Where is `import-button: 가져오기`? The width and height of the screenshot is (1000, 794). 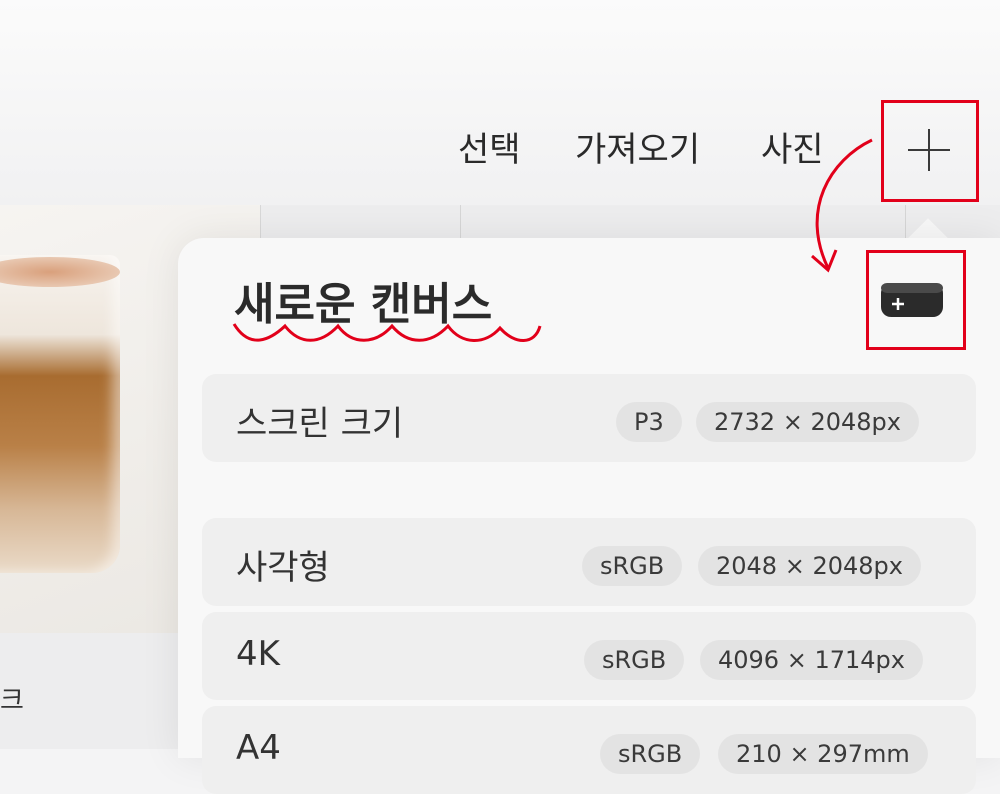
import-button: 가져오기 is located at coordinates (637, 150).